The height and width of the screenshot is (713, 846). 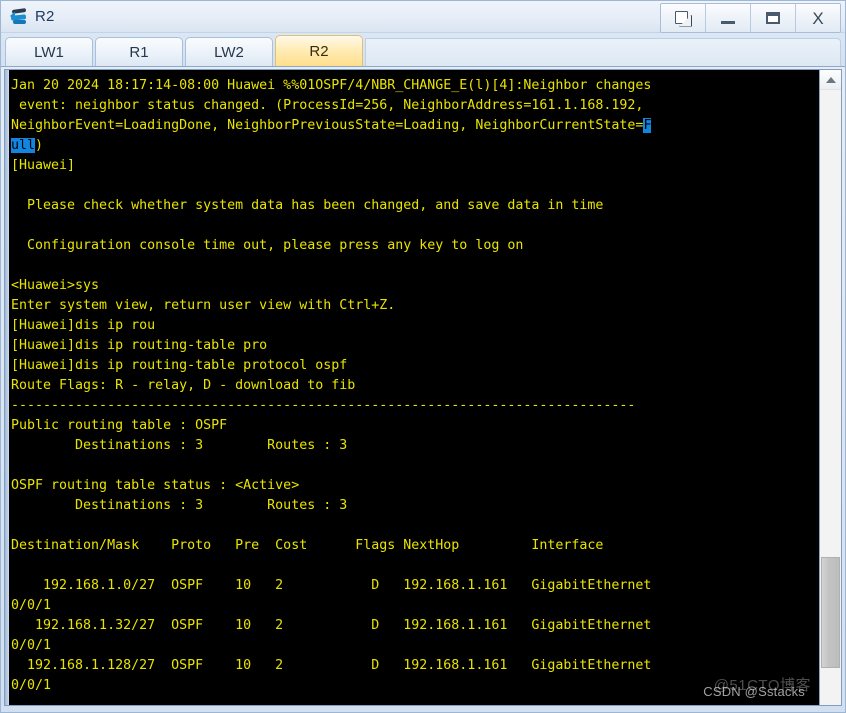 What do you see at coordinates (415, 166) in the screenshot?
I see `terminal-line: [Huawei]` at bounding box center [415, 166].